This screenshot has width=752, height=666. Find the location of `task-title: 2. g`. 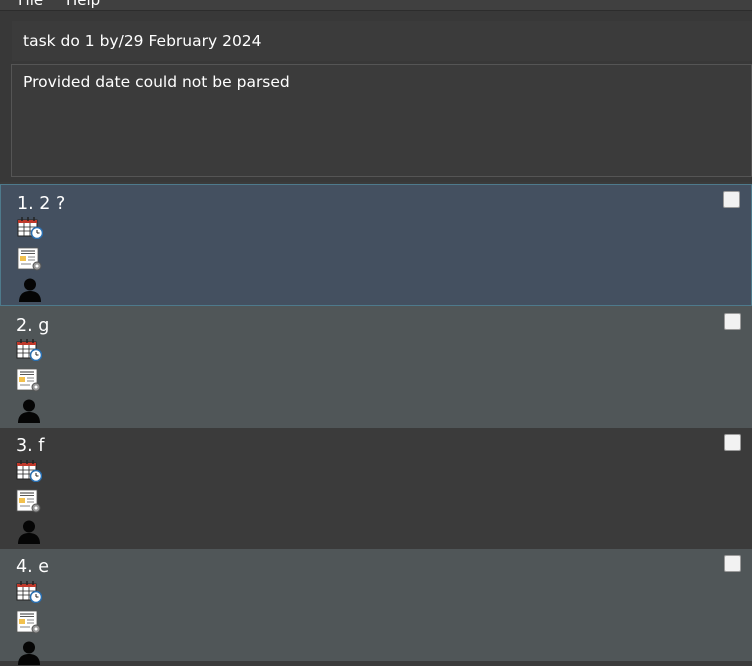

task-title: 2. g is located at coordinates (33, 326).